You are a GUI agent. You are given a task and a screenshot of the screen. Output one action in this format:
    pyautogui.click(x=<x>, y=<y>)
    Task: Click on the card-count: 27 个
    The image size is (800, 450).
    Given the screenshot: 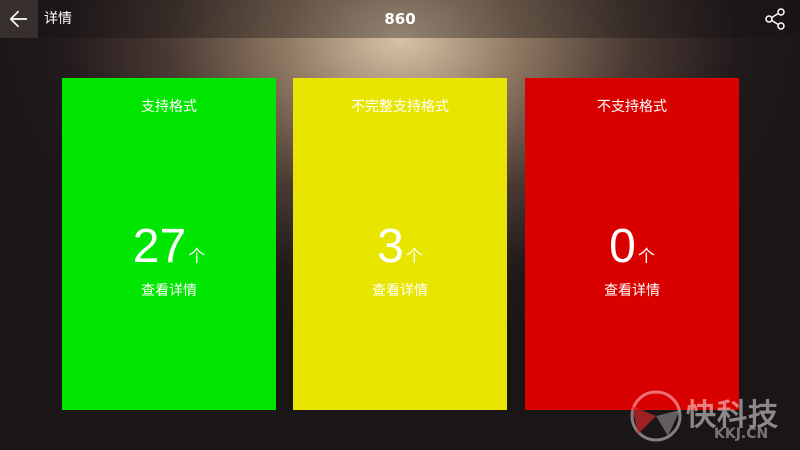 What is the action you would take?
    pyautogui.click(x=169, y=247)
    